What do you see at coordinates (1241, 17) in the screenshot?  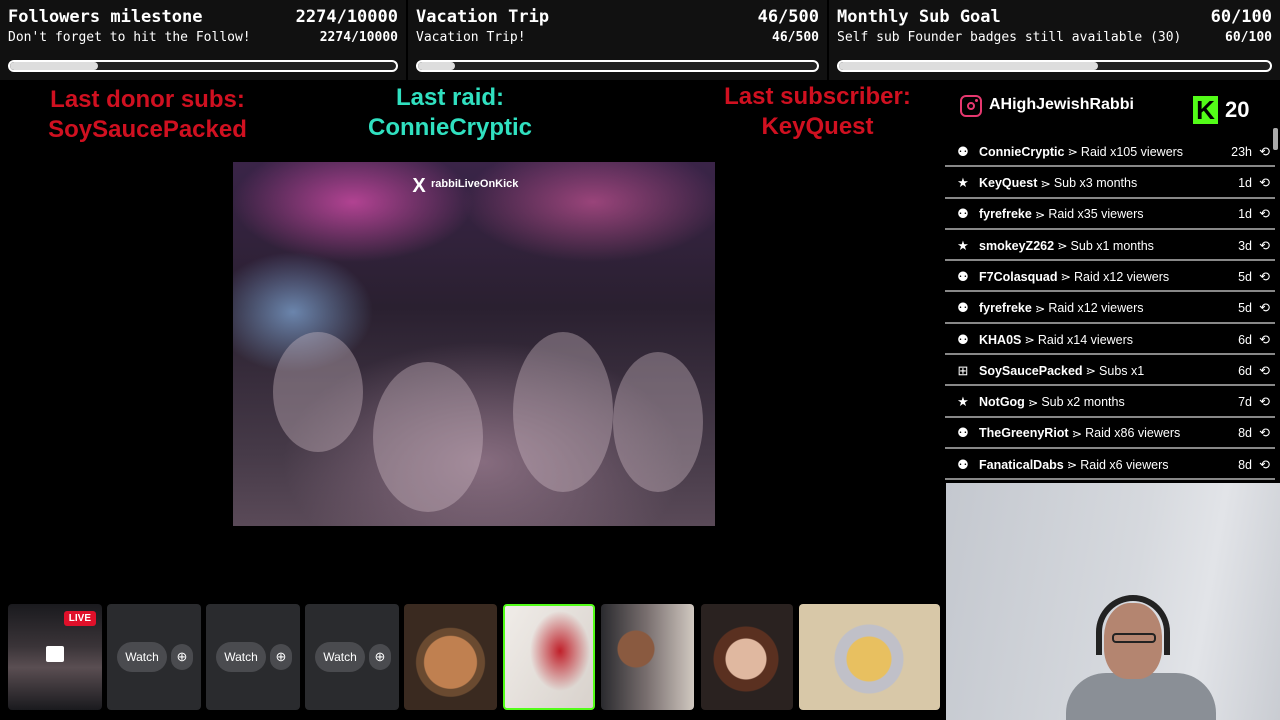 I see `goal-count: 60/100` at bounding box center [1241, 17].